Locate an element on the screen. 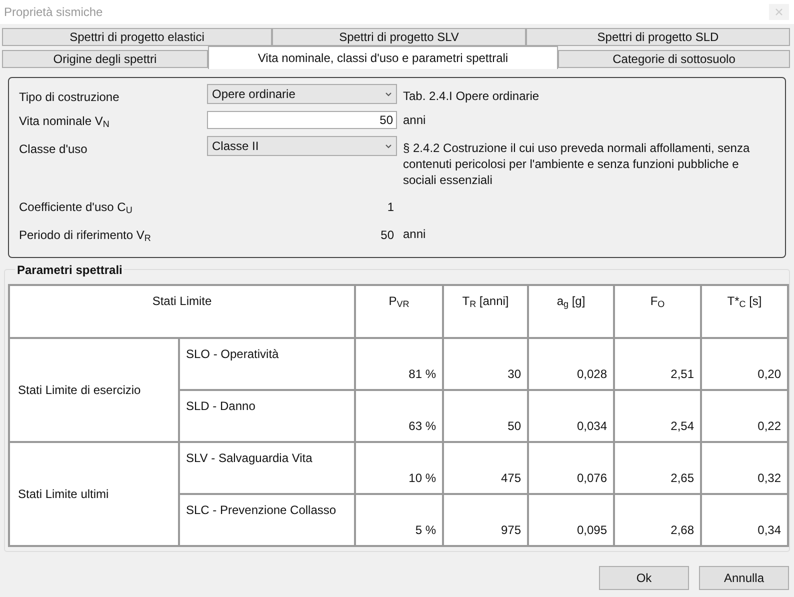  close-icon is located at coordinates (779, 12).